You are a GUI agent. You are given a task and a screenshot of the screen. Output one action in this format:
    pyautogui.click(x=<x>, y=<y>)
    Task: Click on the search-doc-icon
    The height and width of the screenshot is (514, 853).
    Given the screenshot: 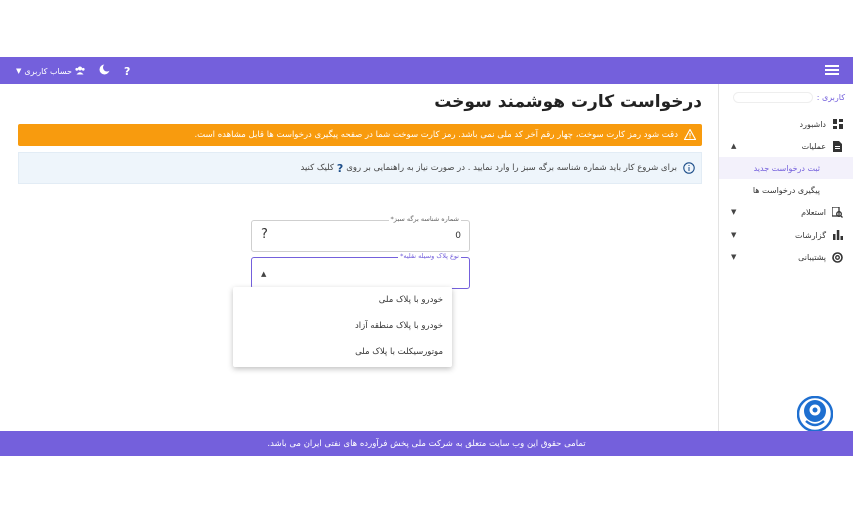 What is the action you would take?
    pyautogui.click(x=837, y=212)
    